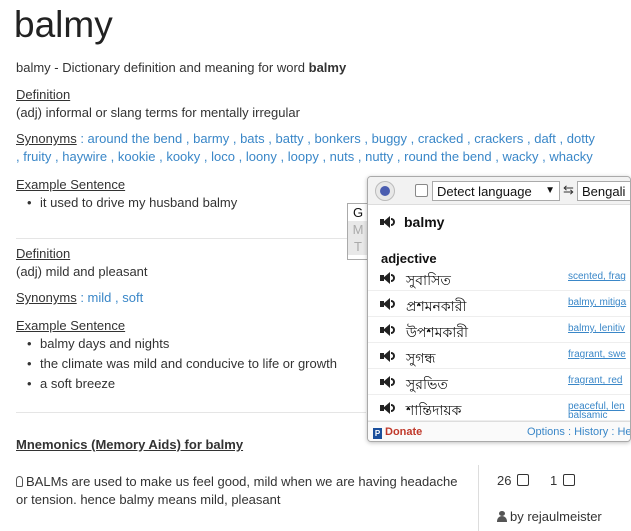 The width and height of the screenshot is (631, 531). What do you see at coordinates (556, 516) in the screenshot?
I see `author-name: by rejaulmeister` at bounding box center [556, 516].